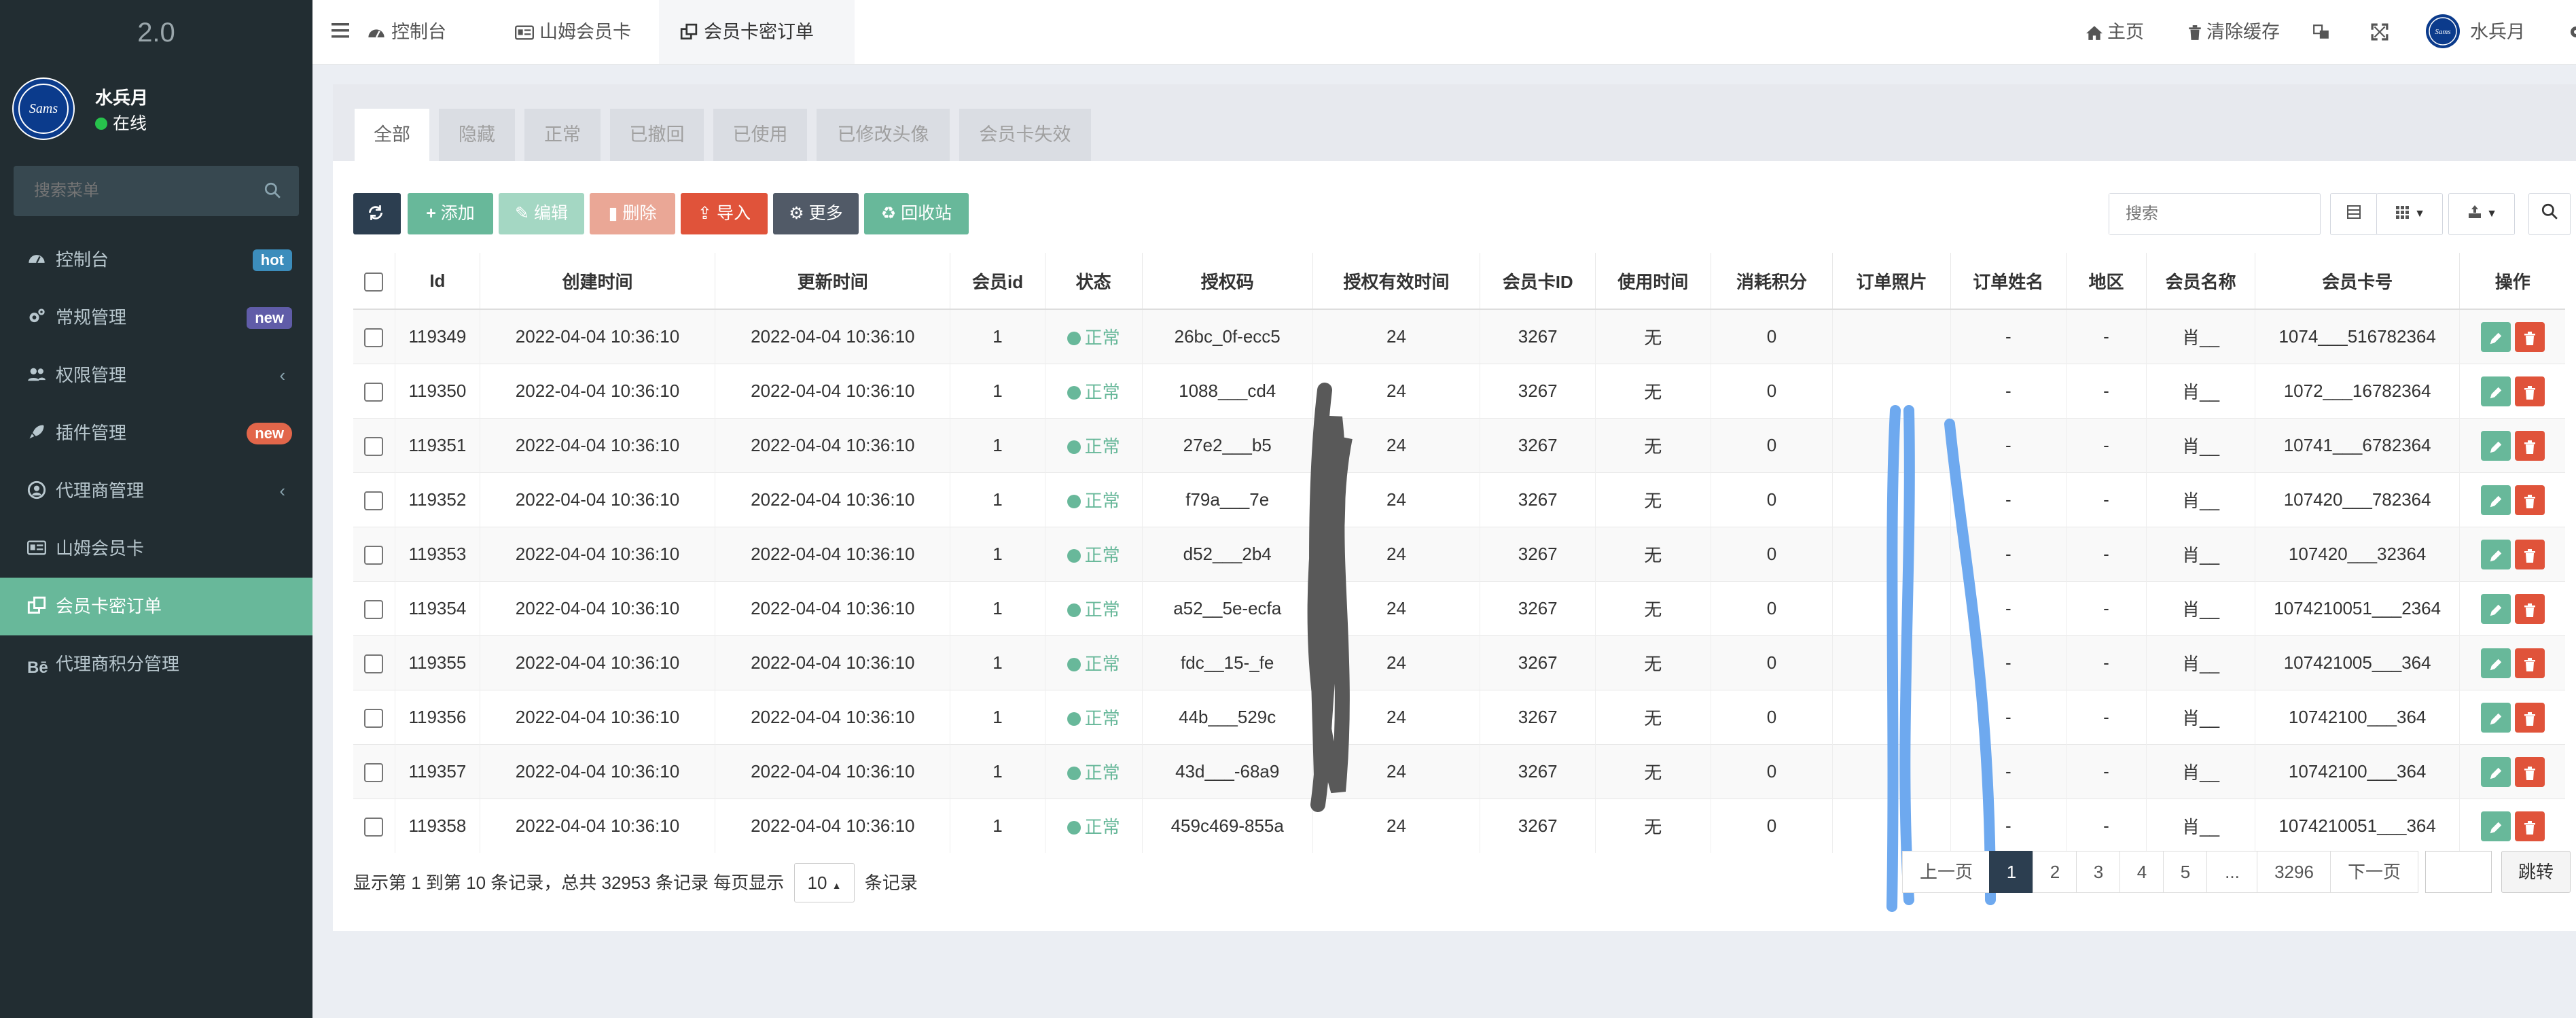 This screenshot has height=1018, width=2576. What do you see at coordinates (2374, 872) in the screenshot?
I see `next-page-button: 下一页` at bounding box center [2374, 872].